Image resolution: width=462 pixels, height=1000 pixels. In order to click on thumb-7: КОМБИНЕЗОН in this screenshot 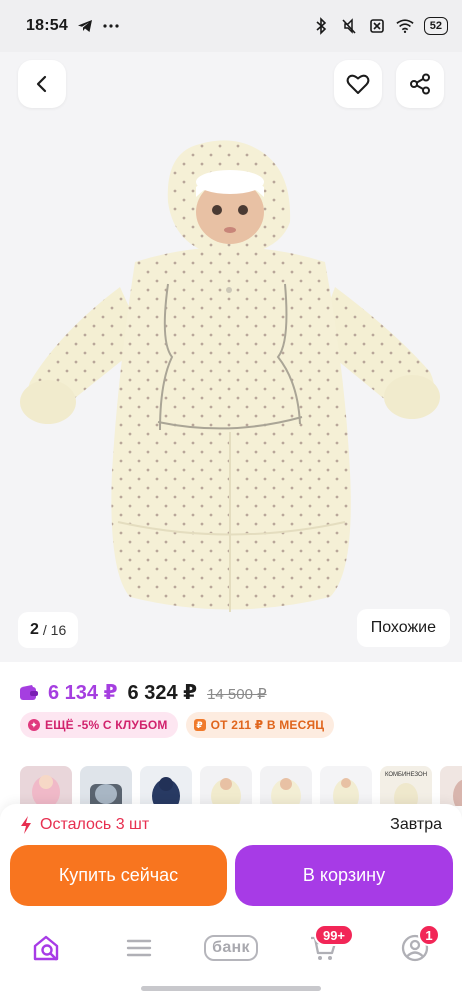, I will do `click(406, 786)`.